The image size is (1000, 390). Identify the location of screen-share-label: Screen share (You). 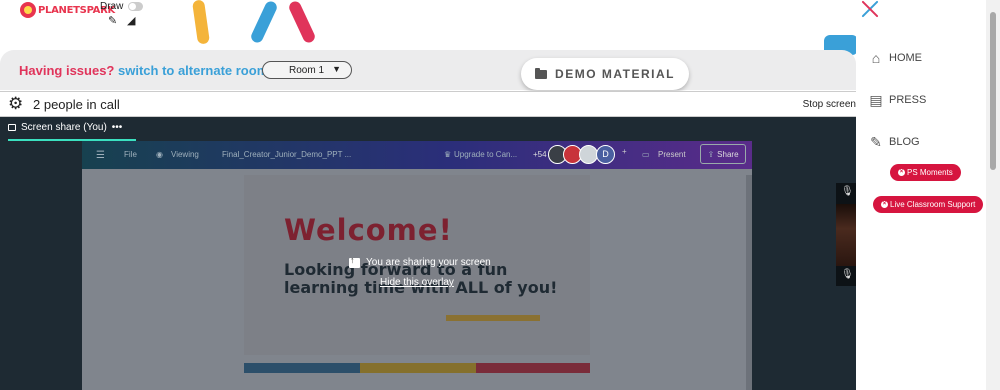
(64, 127).